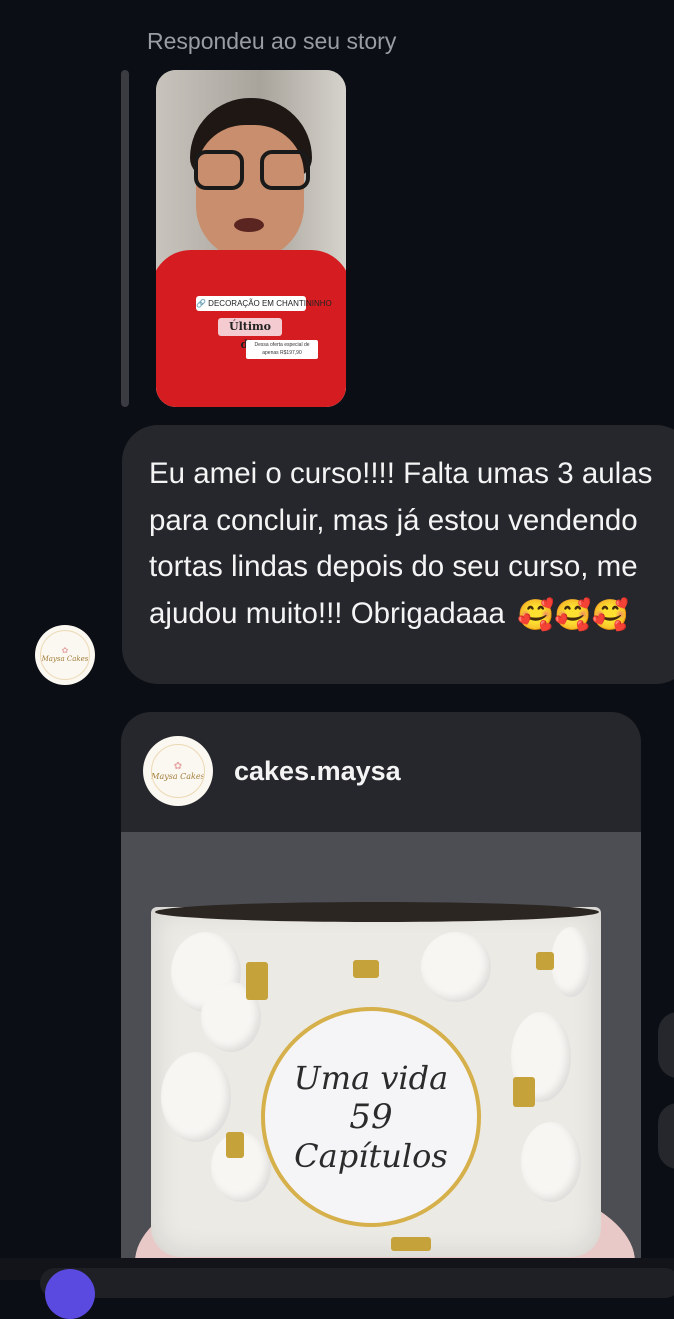  I want to click on reply-to-story-label: Respondeu ao seu story, so click(272, 41).